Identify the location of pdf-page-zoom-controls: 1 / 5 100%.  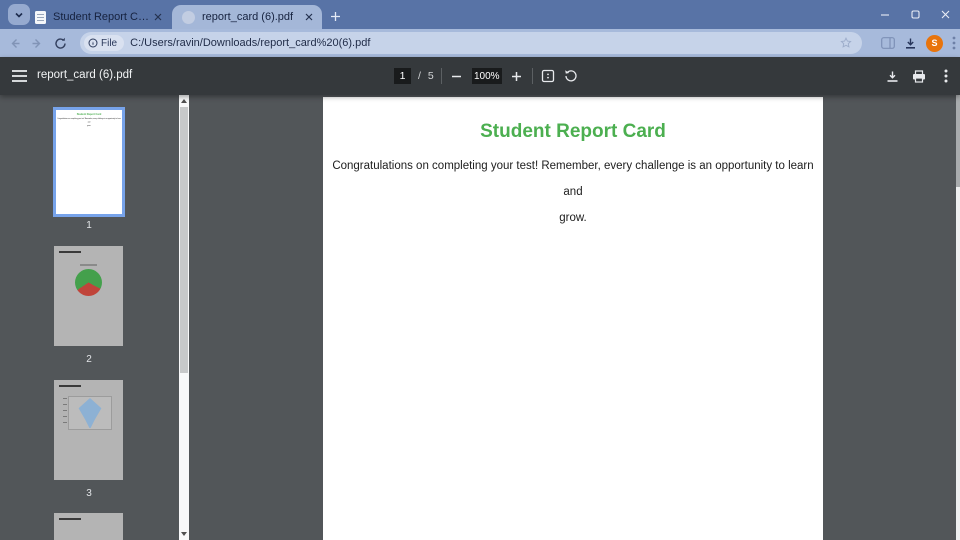
(486, 76).